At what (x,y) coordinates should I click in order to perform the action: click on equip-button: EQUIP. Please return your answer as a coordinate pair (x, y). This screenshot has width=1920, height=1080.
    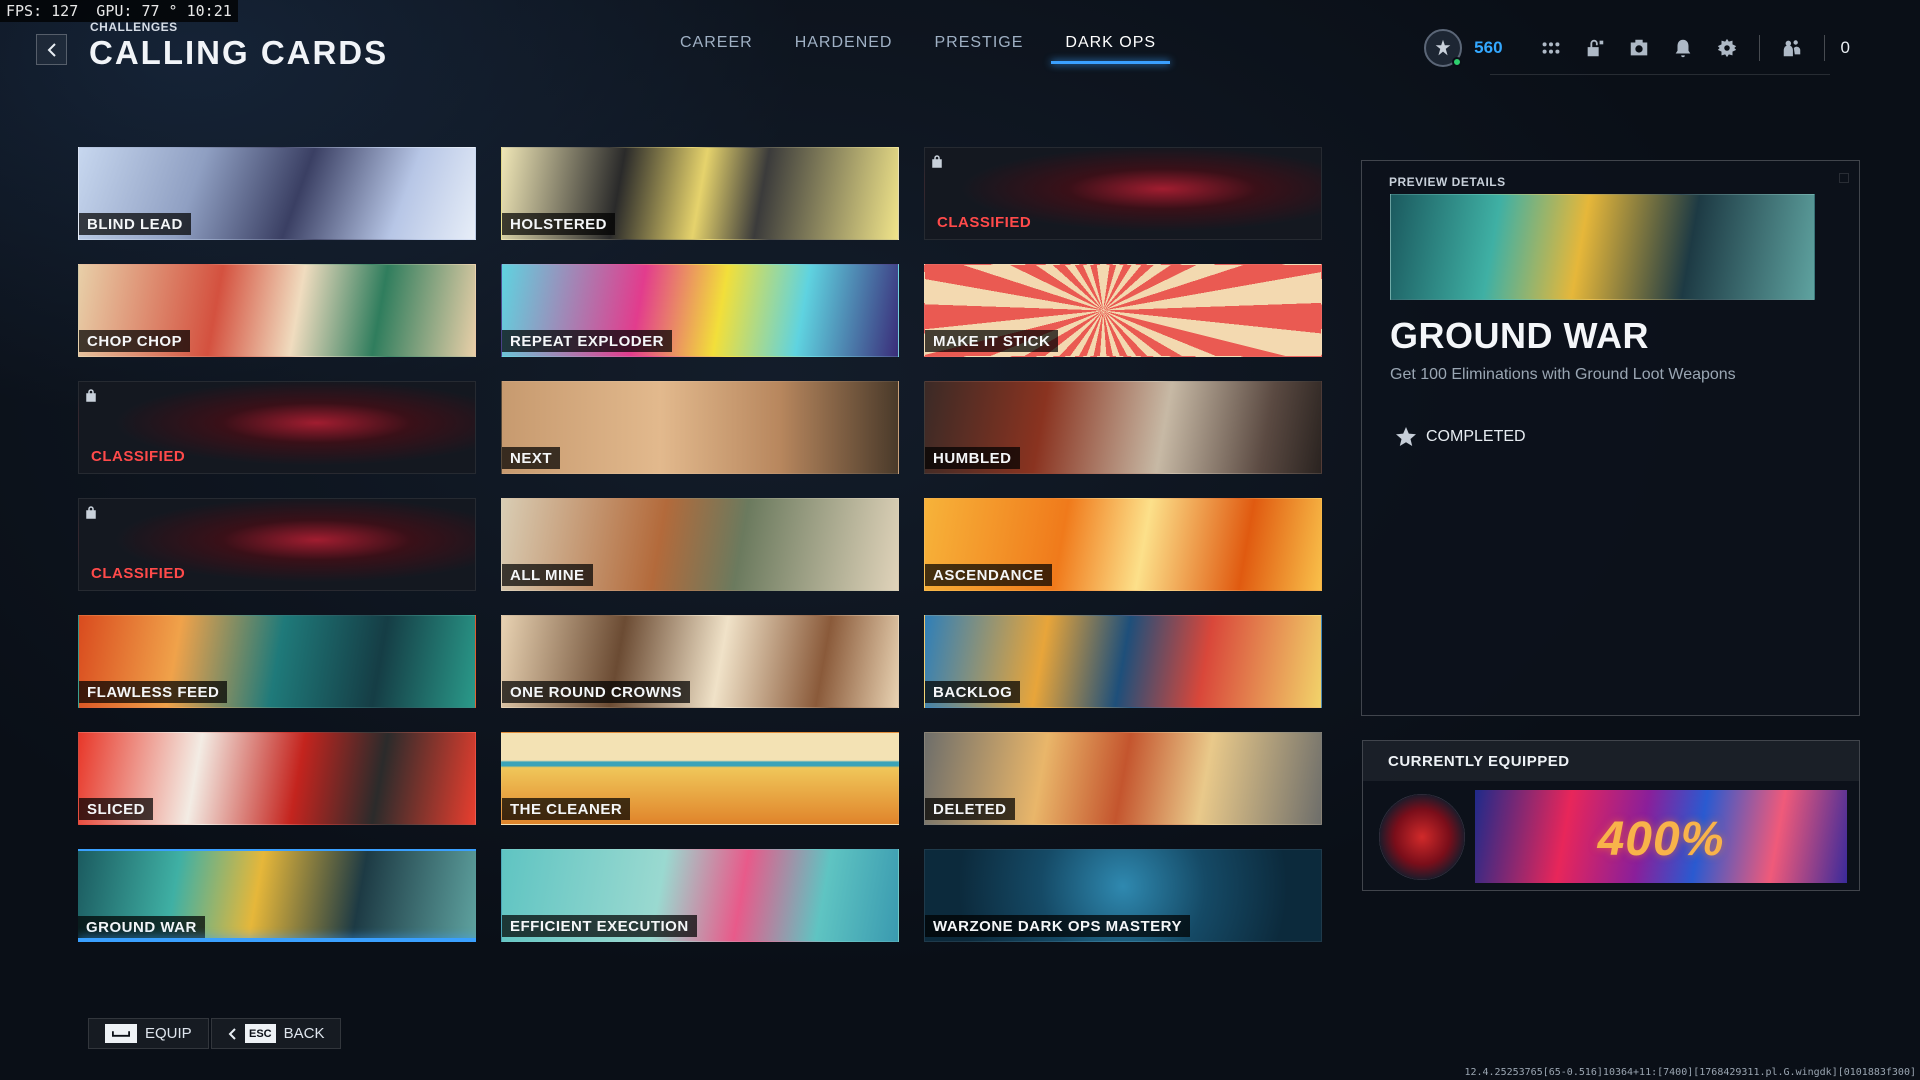
    Looking at the image, I should click on (148, 1033).